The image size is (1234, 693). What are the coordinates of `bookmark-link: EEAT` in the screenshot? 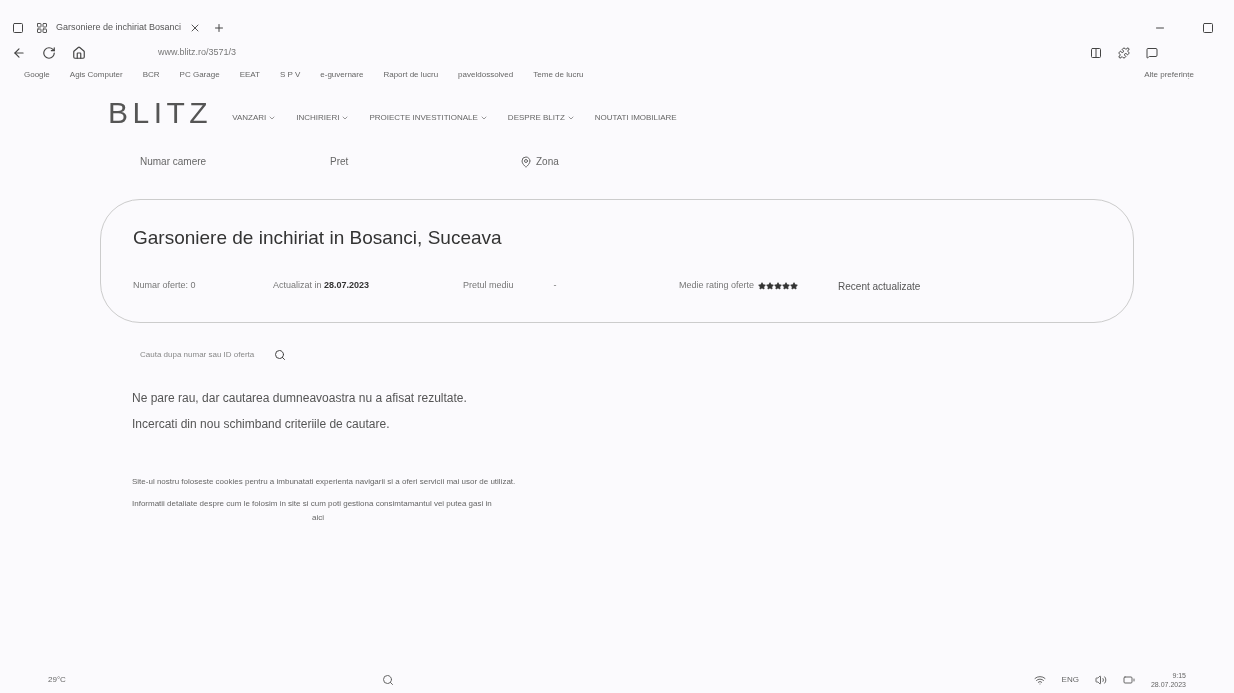 It's located at (249, 75).